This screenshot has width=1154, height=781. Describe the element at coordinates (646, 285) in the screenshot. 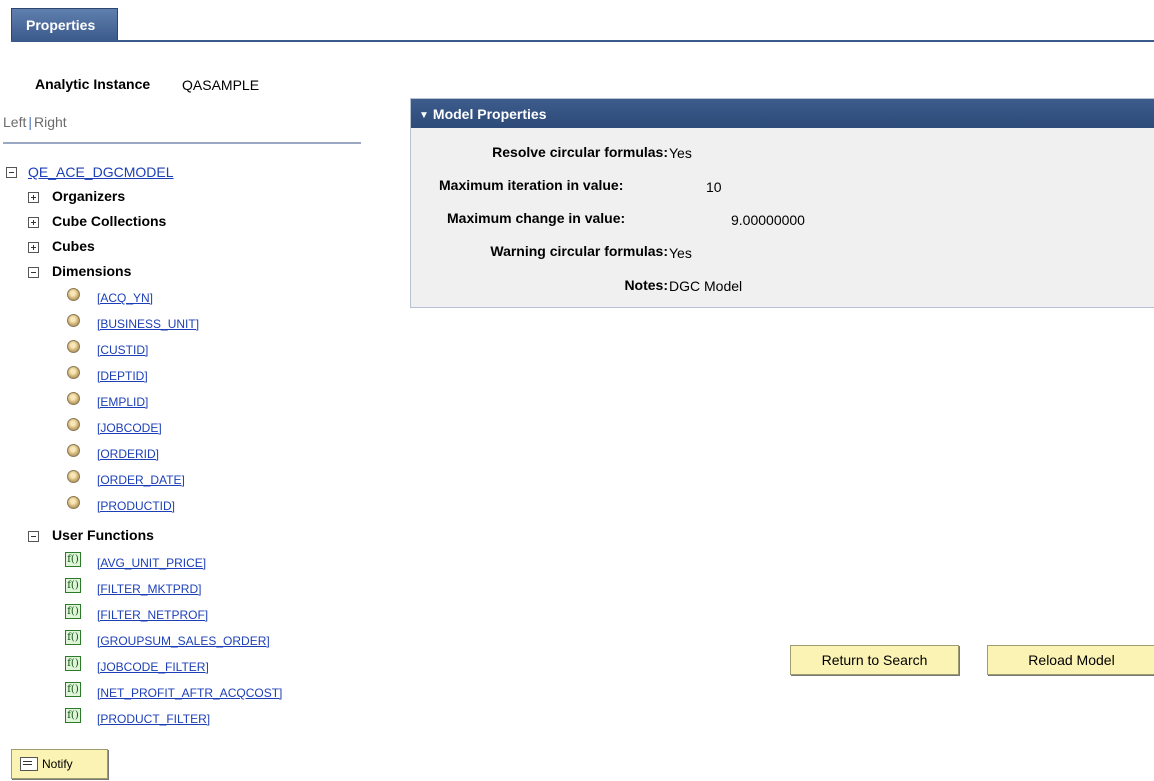

I see `property-label: Notes:` at that location.